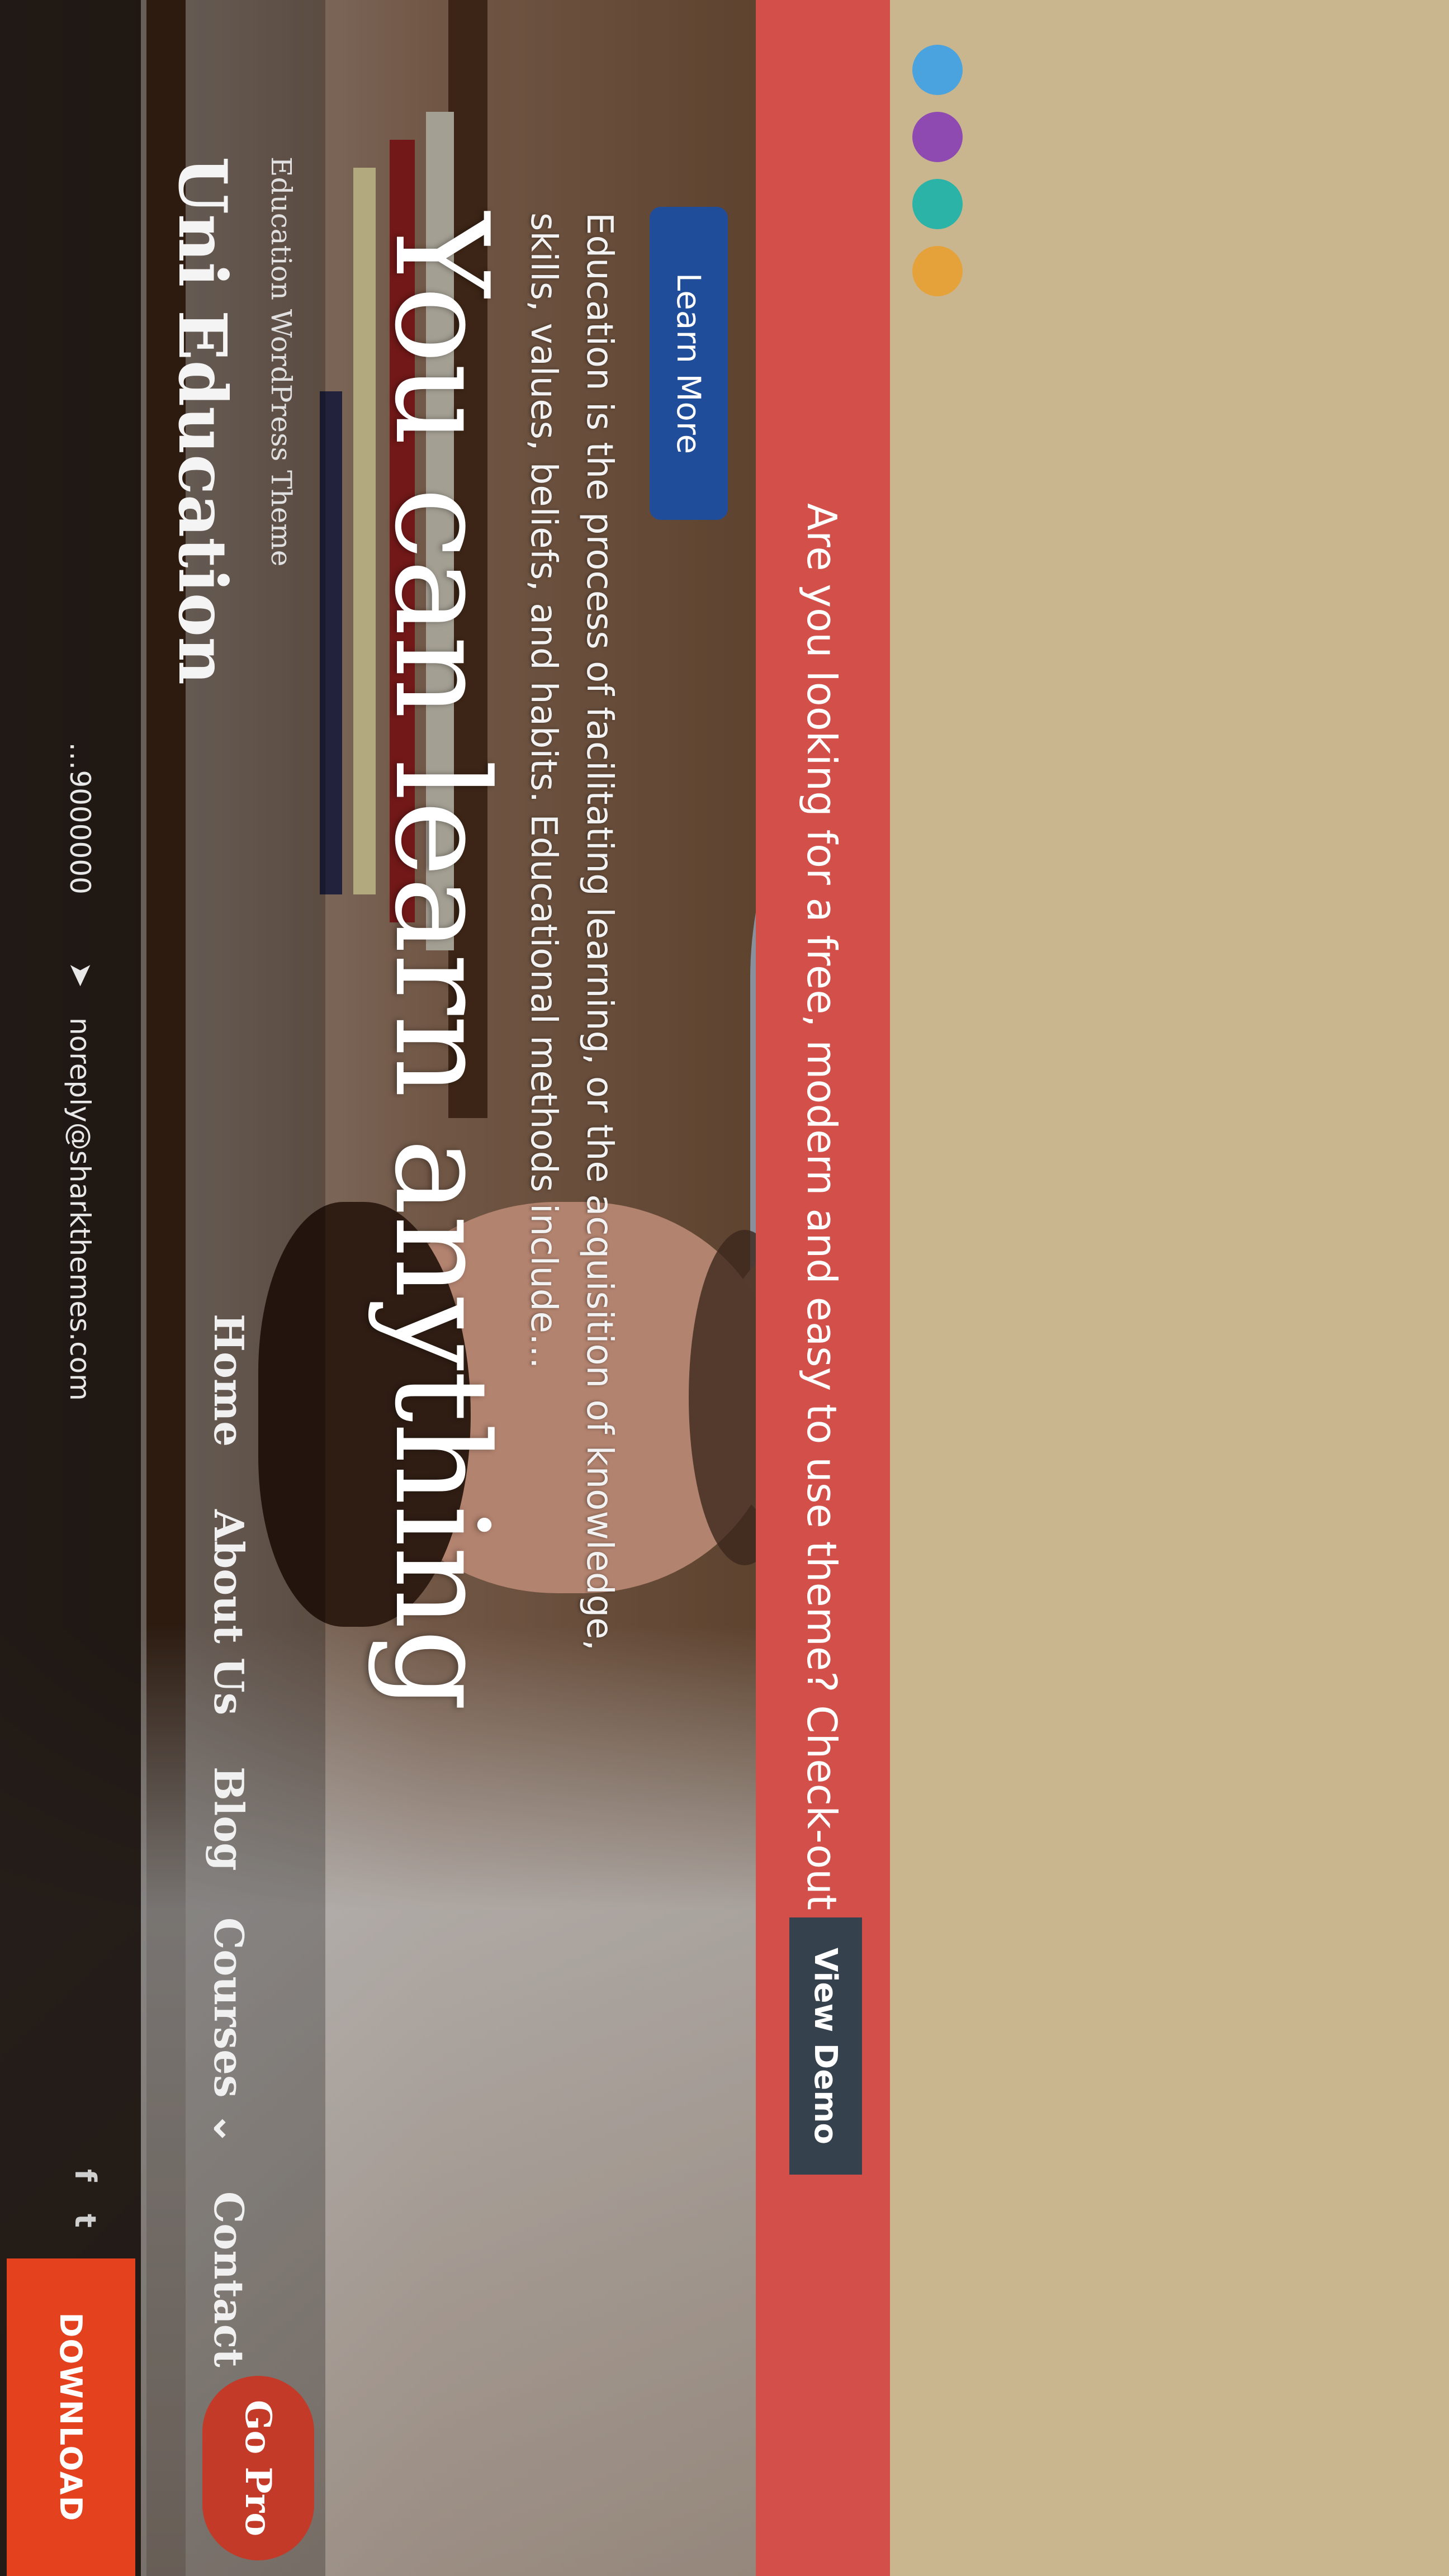  What do you see at coordinates (80, 1209) in the screenshot?
I see `email-link: noreply@sharkthemes.com` at bounding box center [80, 1209].